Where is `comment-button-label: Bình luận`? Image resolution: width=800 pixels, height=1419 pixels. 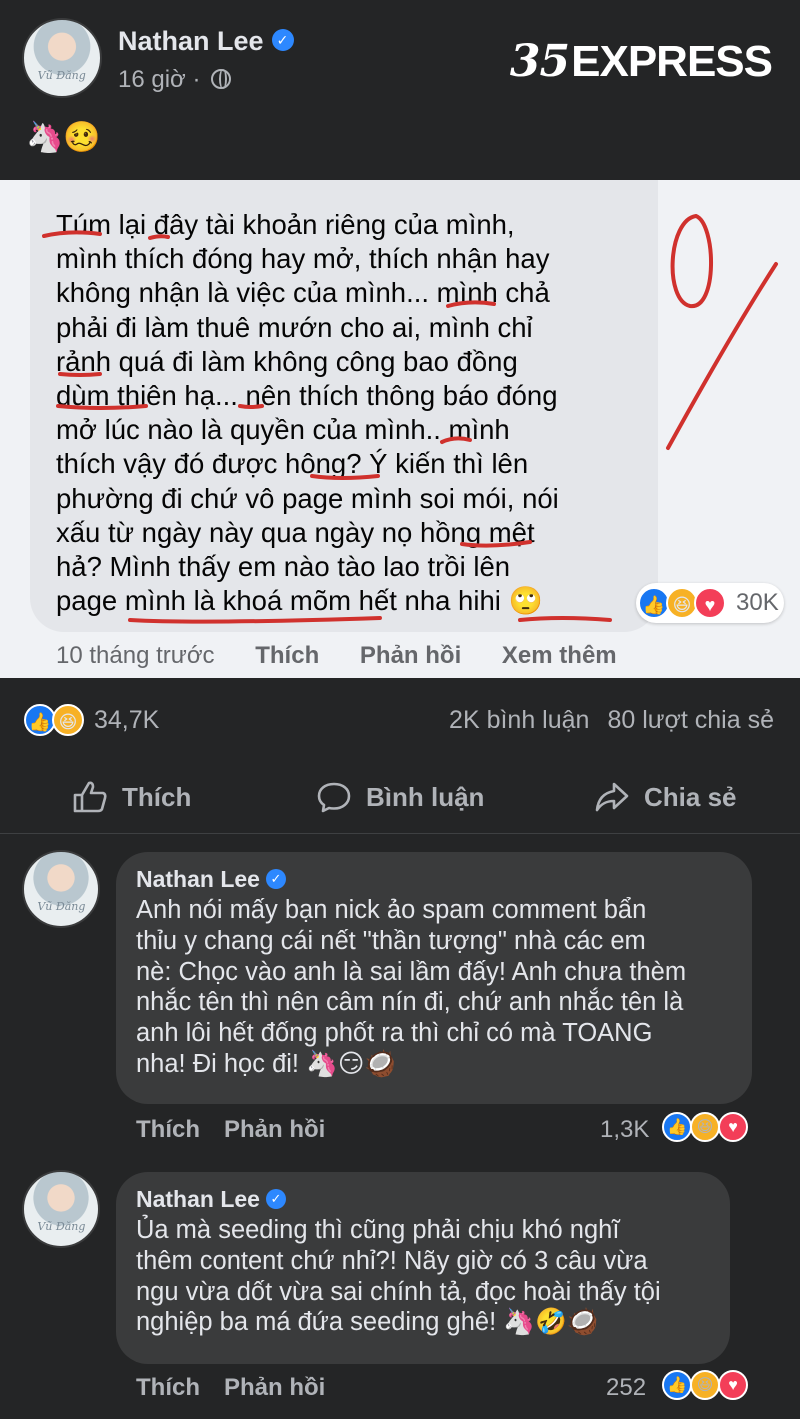
comment-button-label: Bình luận is located at coordinates (425, 796).